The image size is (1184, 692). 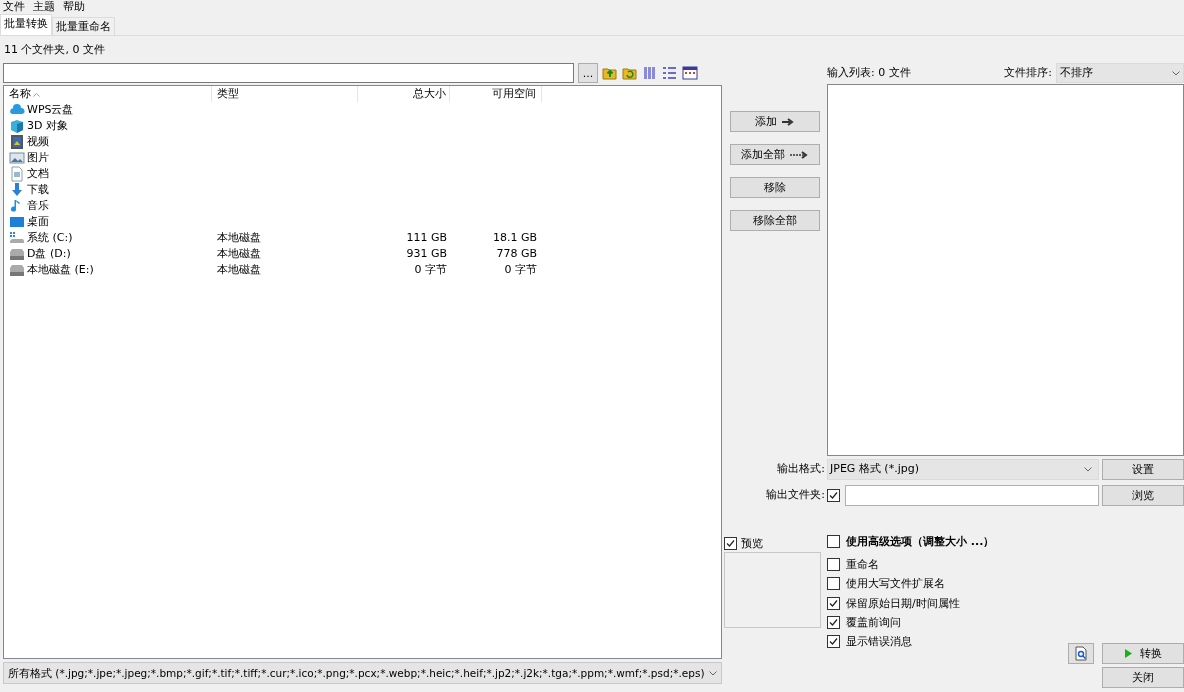 What do you see at coordinates (1120, 73) in the screenshot?
I see `sort-dropdown: 不排序` at bounding box center [1120, 73].